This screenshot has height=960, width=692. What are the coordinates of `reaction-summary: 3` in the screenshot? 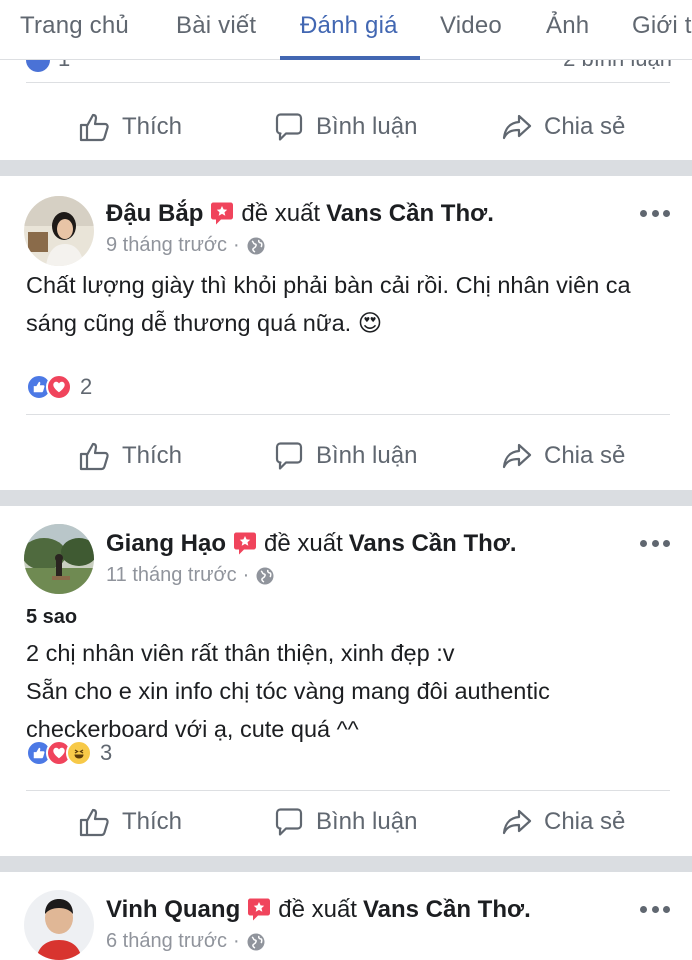 It's located at (69, 753).